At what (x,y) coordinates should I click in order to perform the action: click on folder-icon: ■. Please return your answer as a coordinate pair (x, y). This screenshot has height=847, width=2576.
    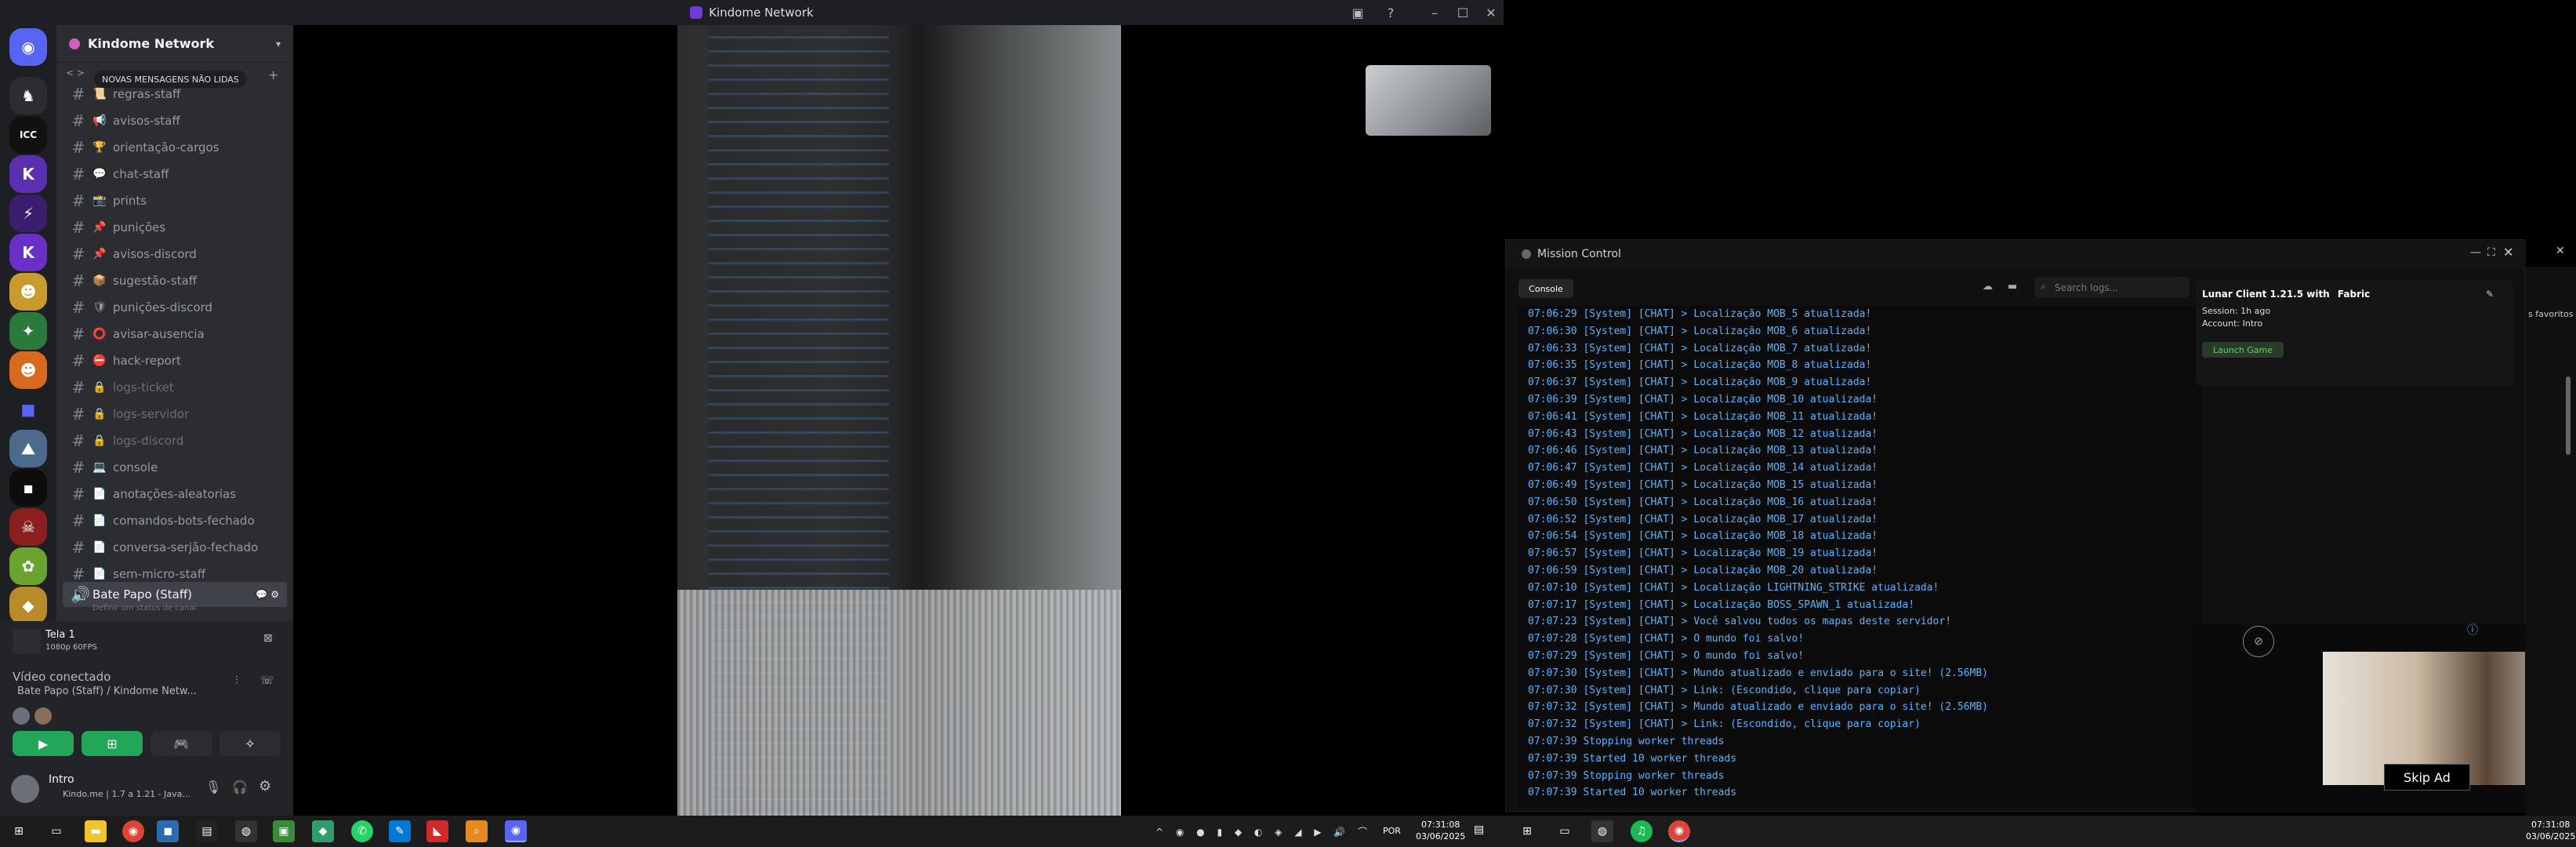
    Looking at the image, I should click on (28, 409).